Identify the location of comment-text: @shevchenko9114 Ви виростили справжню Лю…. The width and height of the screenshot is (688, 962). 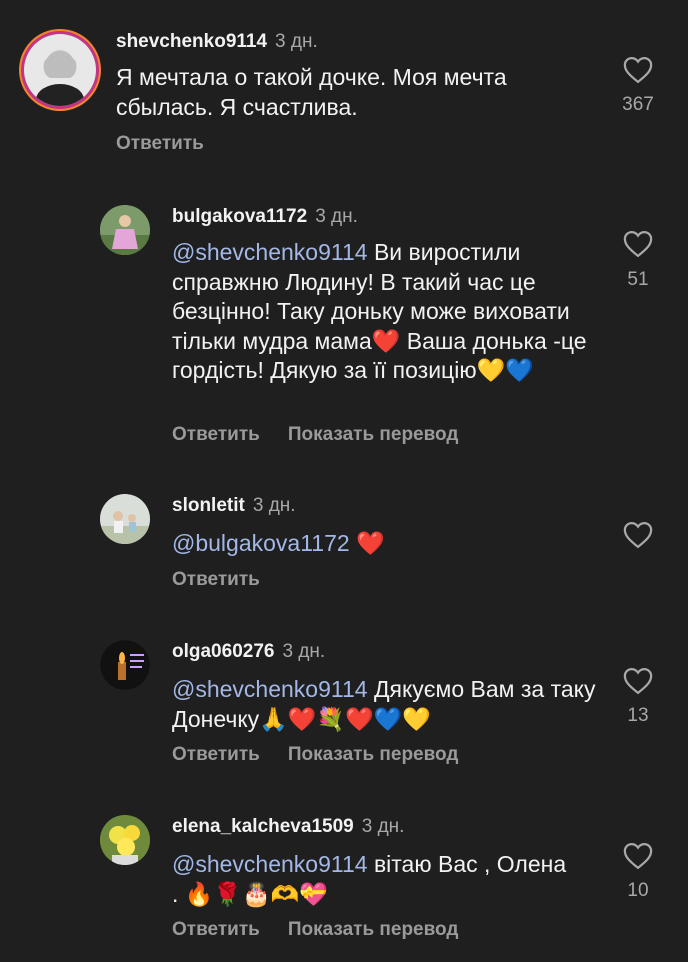
(382, 312).